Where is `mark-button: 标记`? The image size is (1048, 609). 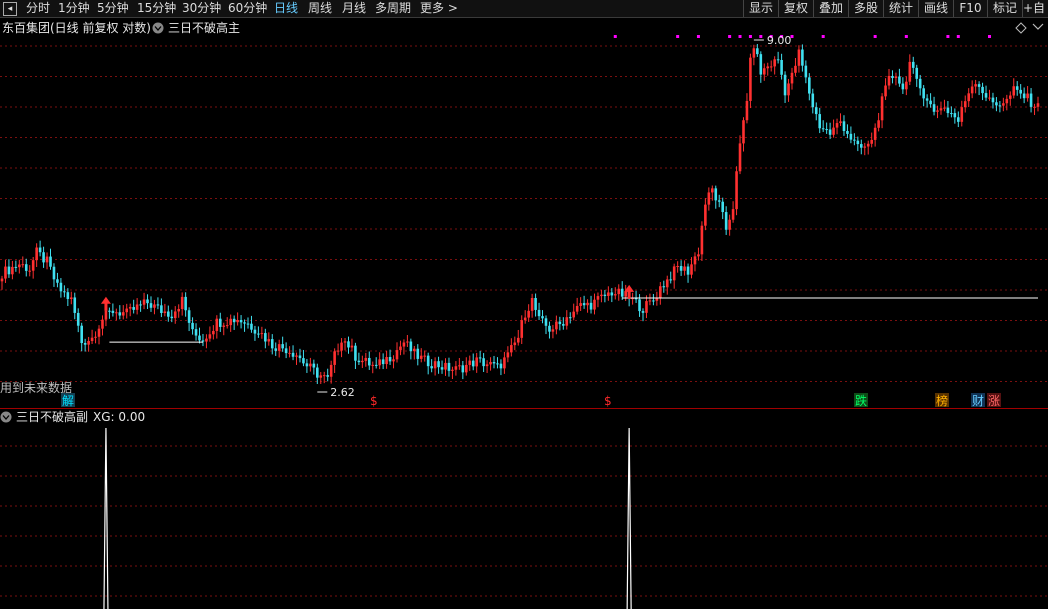
mark-button: 标记 is located at coordinates (1004, 8).